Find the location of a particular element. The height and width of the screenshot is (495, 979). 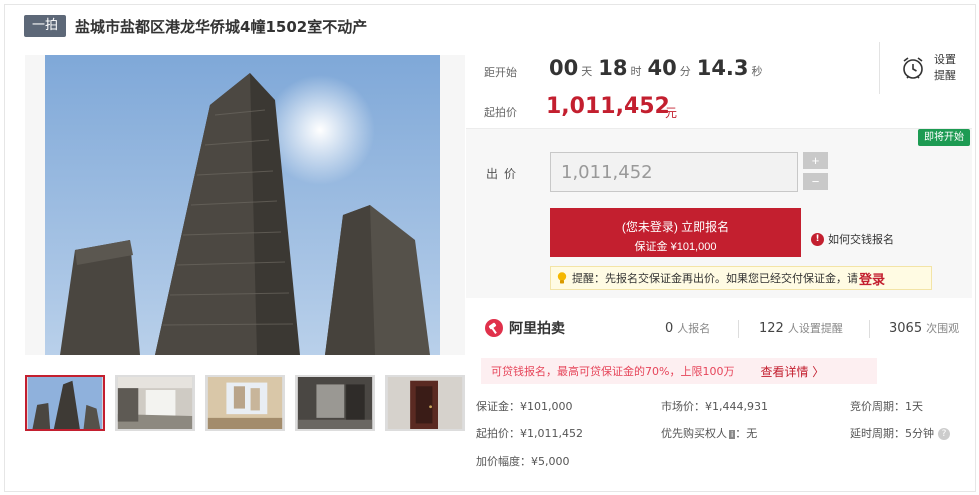

status-badge: 即将开始 is located at coordinates (944, 137).